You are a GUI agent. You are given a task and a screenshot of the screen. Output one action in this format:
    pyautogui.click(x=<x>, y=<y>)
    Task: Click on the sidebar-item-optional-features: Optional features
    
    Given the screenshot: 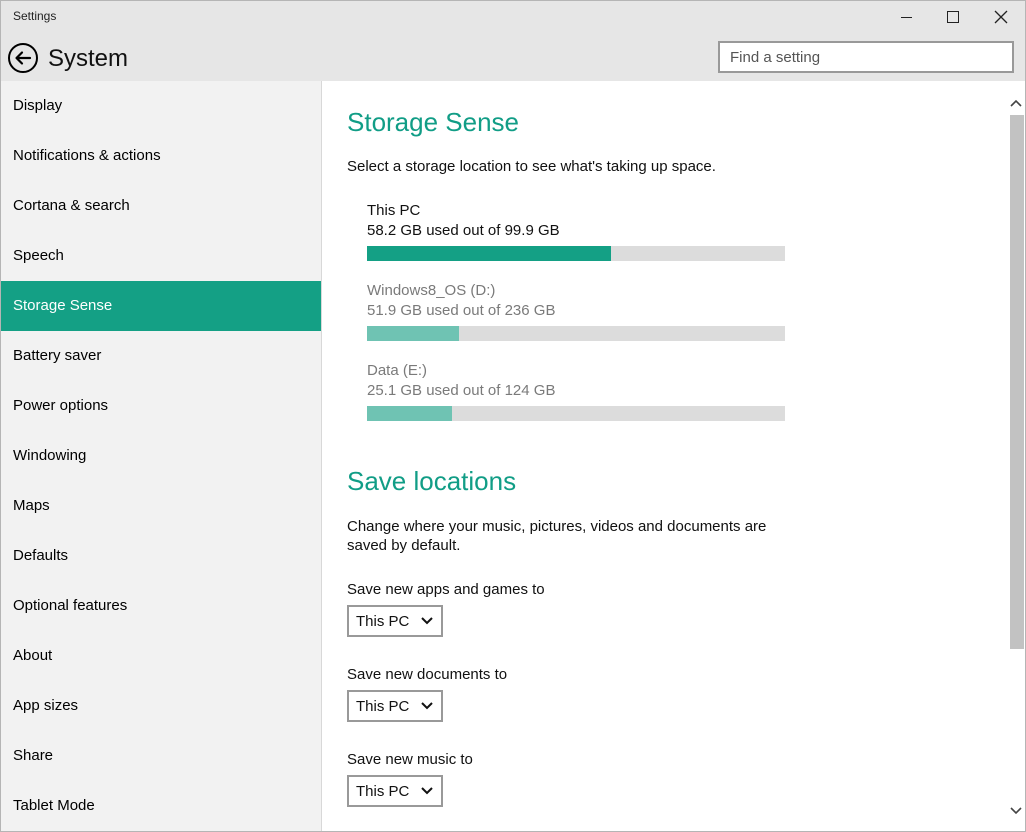 What is the action you would take?
    pyautogui.click(x=161, y=606)
    